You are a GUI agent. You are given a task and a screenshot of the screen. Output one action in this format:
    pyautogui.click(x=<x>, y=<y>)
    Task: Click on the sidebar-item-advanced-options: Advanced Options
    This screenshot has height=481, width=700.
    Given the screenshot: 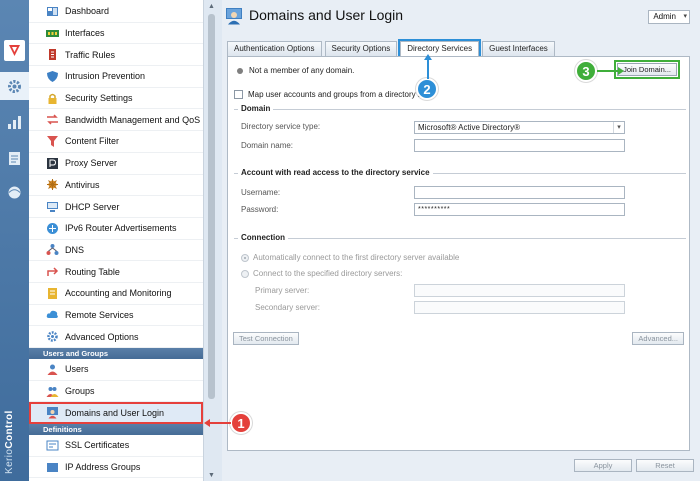 What is the action you would take?
    pyautogui.click(x=116, y=337)
    